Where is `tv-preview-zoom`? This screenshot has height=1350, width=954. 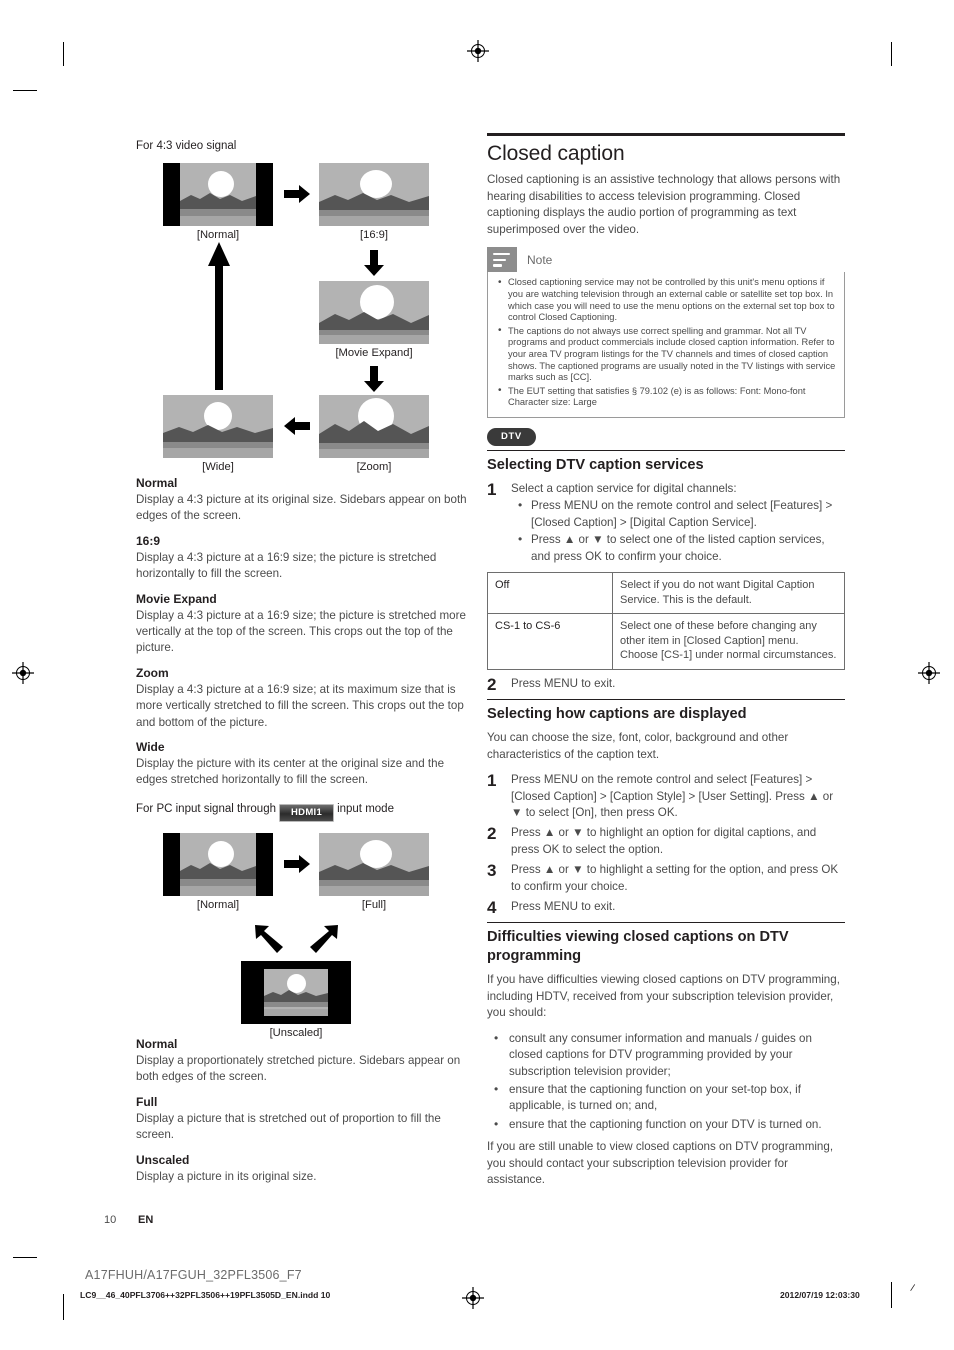 tv-preview-zoom is located at coordinates (374, 426).